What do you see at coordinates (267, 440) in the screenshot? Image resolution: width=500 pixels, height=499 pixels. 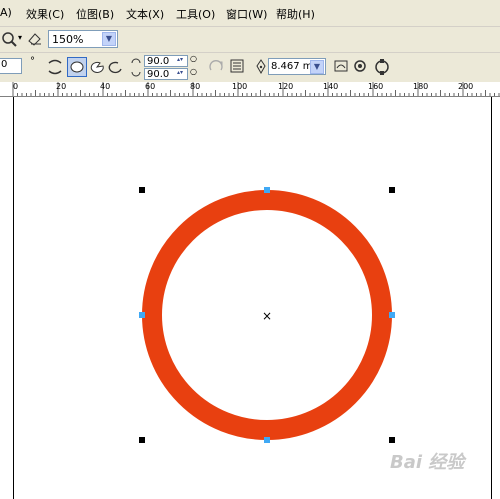 I see `node-bottom` at bounding box center [267, 440].